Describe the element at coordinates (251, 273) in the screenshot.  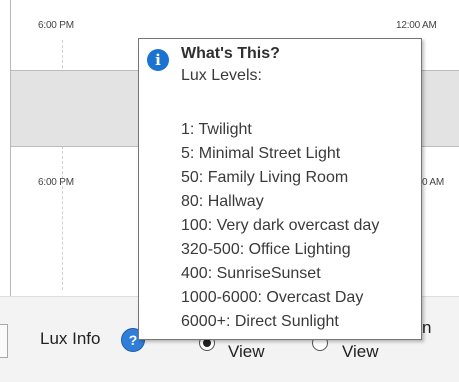
I see `lux-level-item: 400: SunriseSunset` at that location.